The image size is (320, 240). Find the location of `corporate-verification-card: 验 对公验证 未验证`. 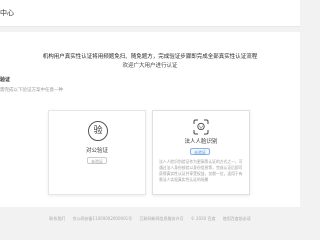

corporate-verification-card: 验 对公验证 未验证 is located at coordinates (97, 152).